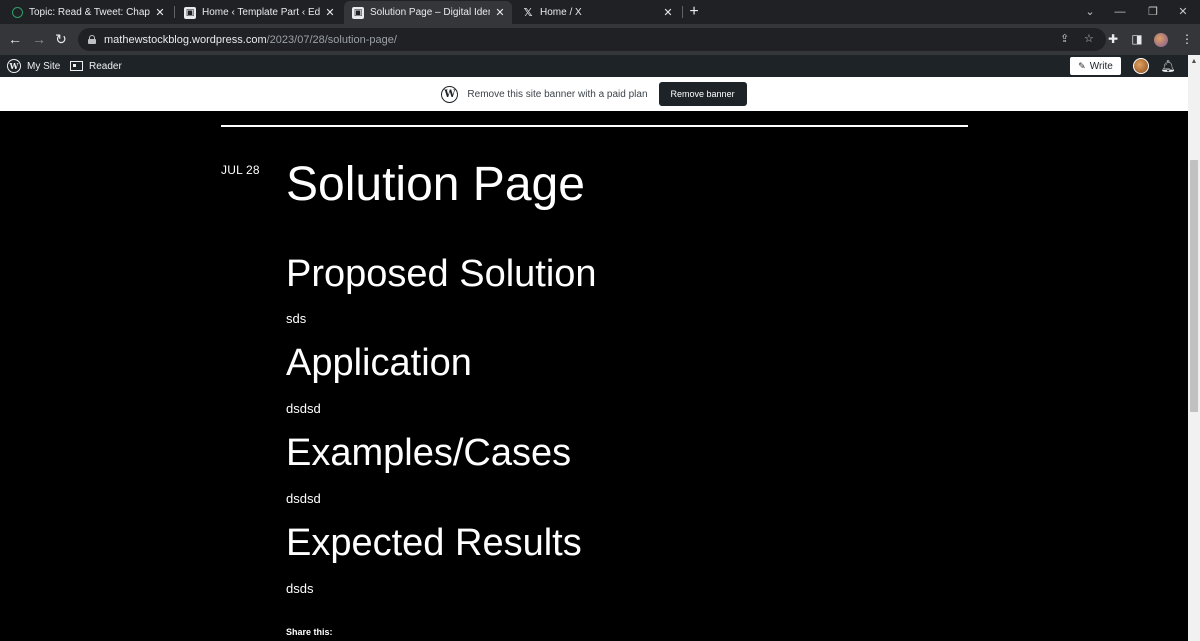 Image resolution: width=1200 pixels, height=641 pixels. I want to click on minimize-icon: —, so click(1120, 12).